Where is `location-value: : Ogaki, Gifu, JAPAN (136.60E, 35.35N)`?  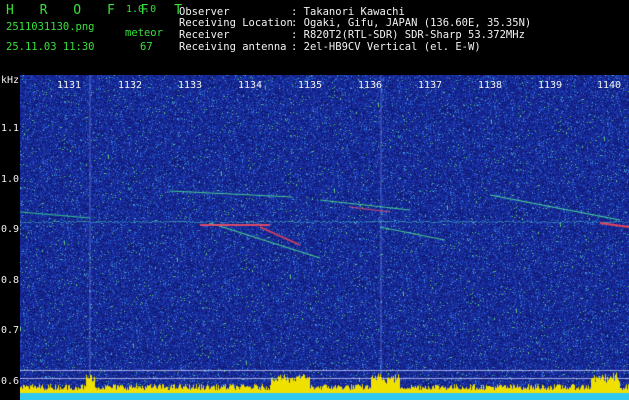 location-value: : Ogaki, Gifu, JAPAN (136.60E, 35.35N) is located at coordinates (411, 23).